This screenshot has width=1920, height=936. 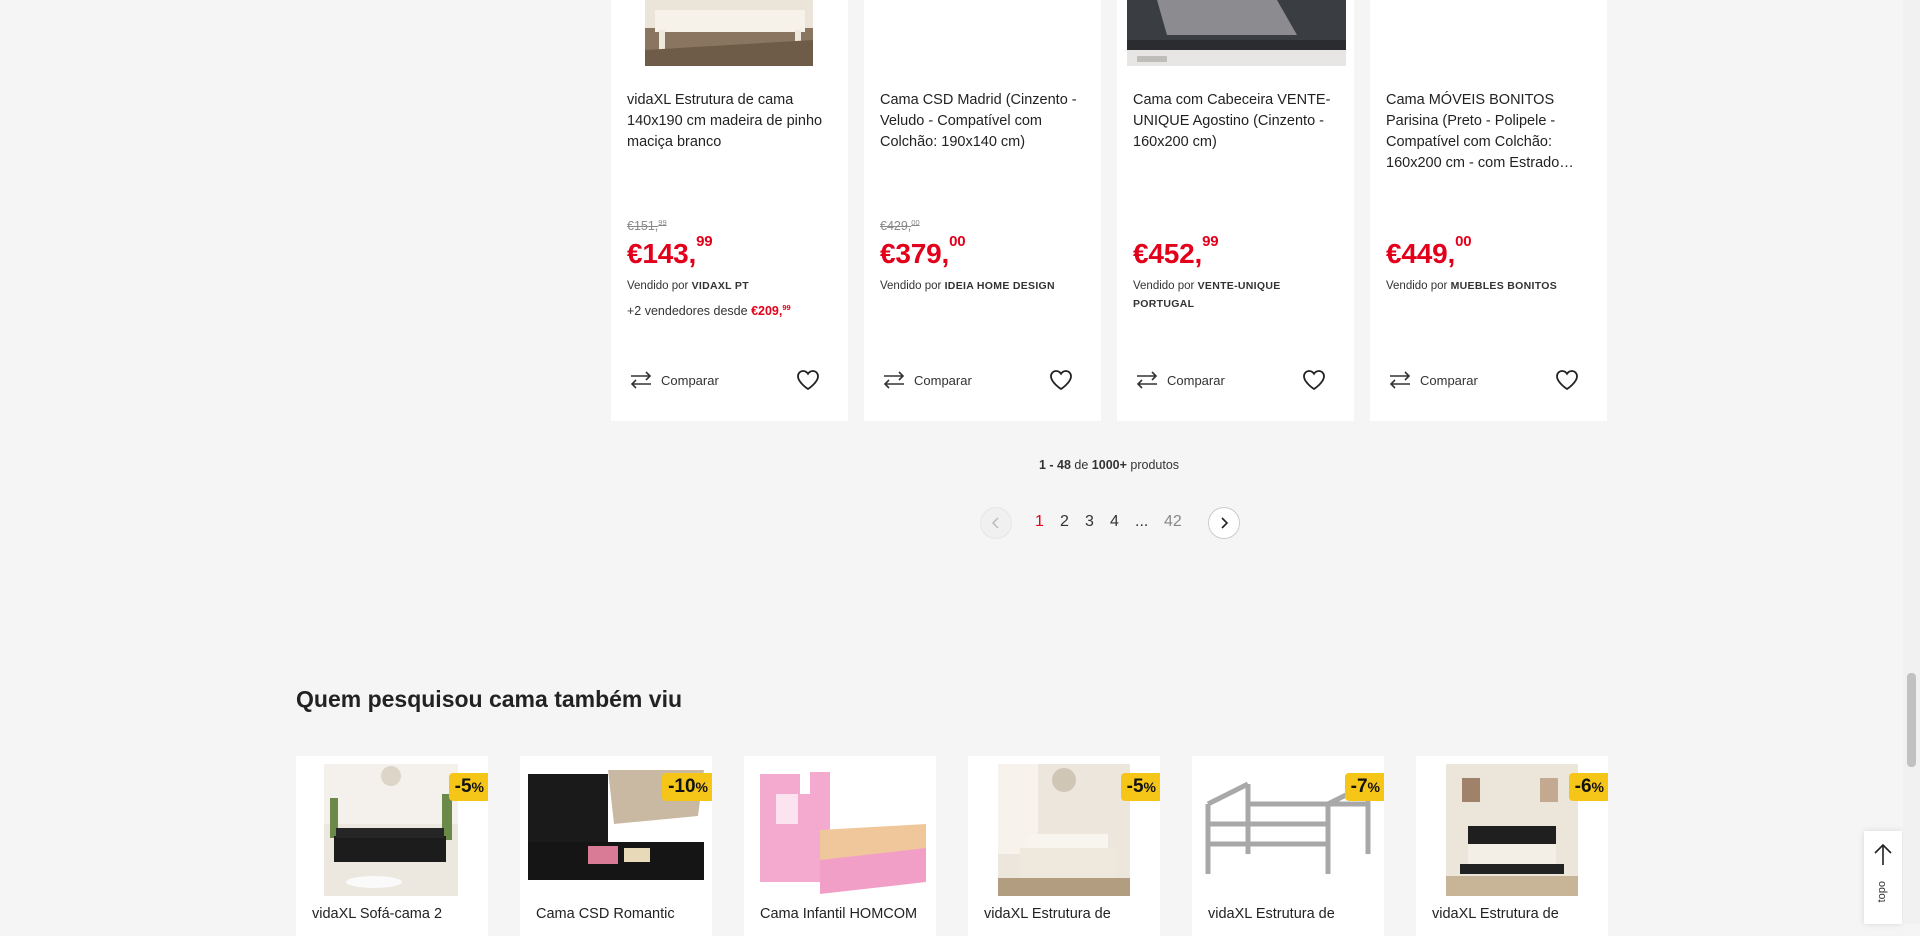 I want to click on seller-info: Vendido por MUEBLES BONITOS, so click(x=1471, y=286).